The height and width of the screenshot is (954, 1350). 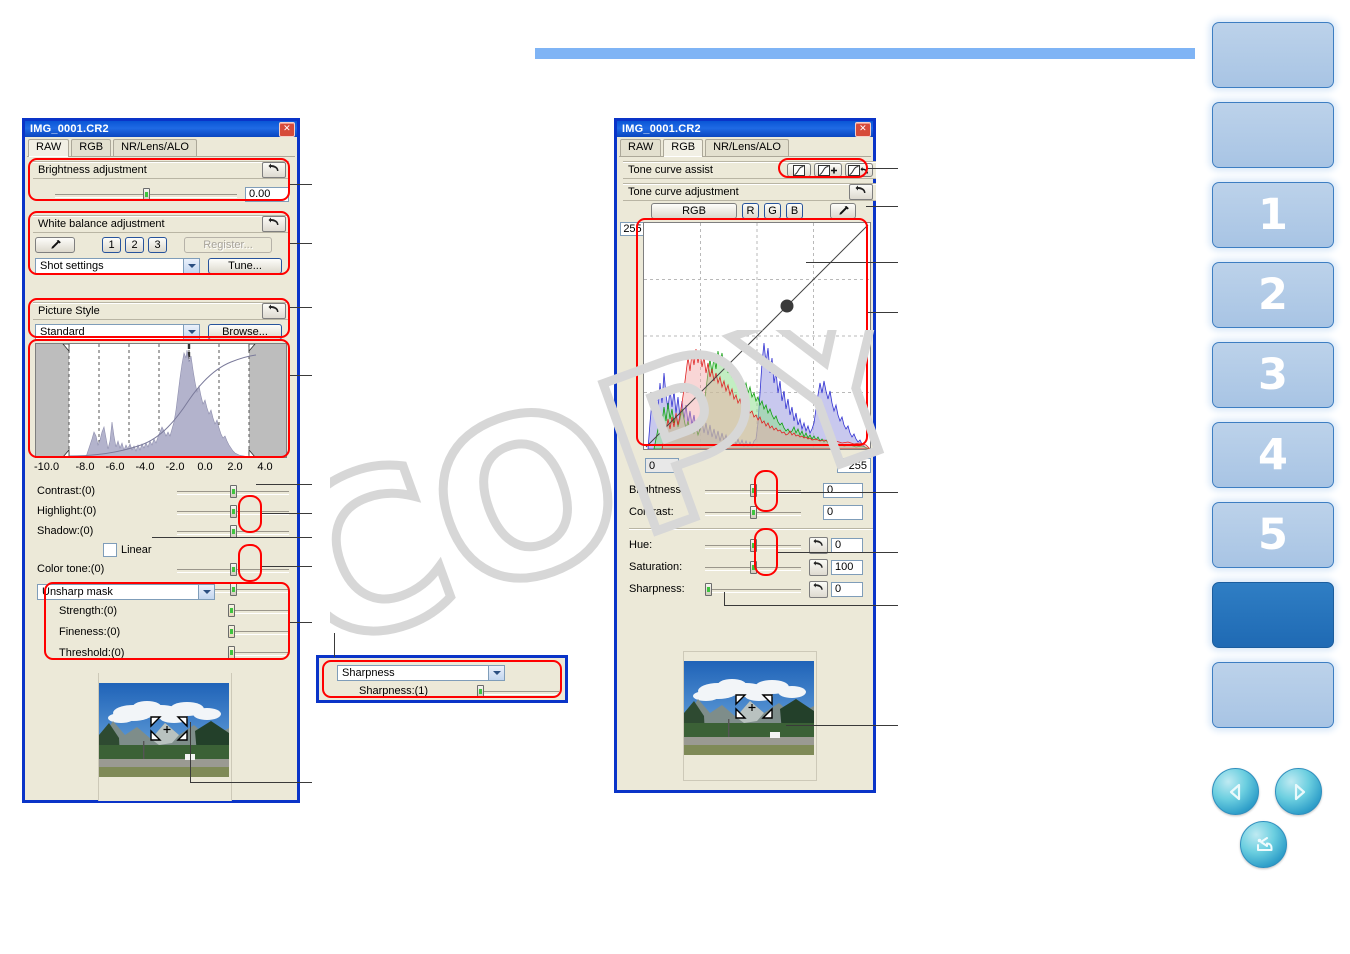 I want to click on tone-histogram, so click(x=161, y=400).